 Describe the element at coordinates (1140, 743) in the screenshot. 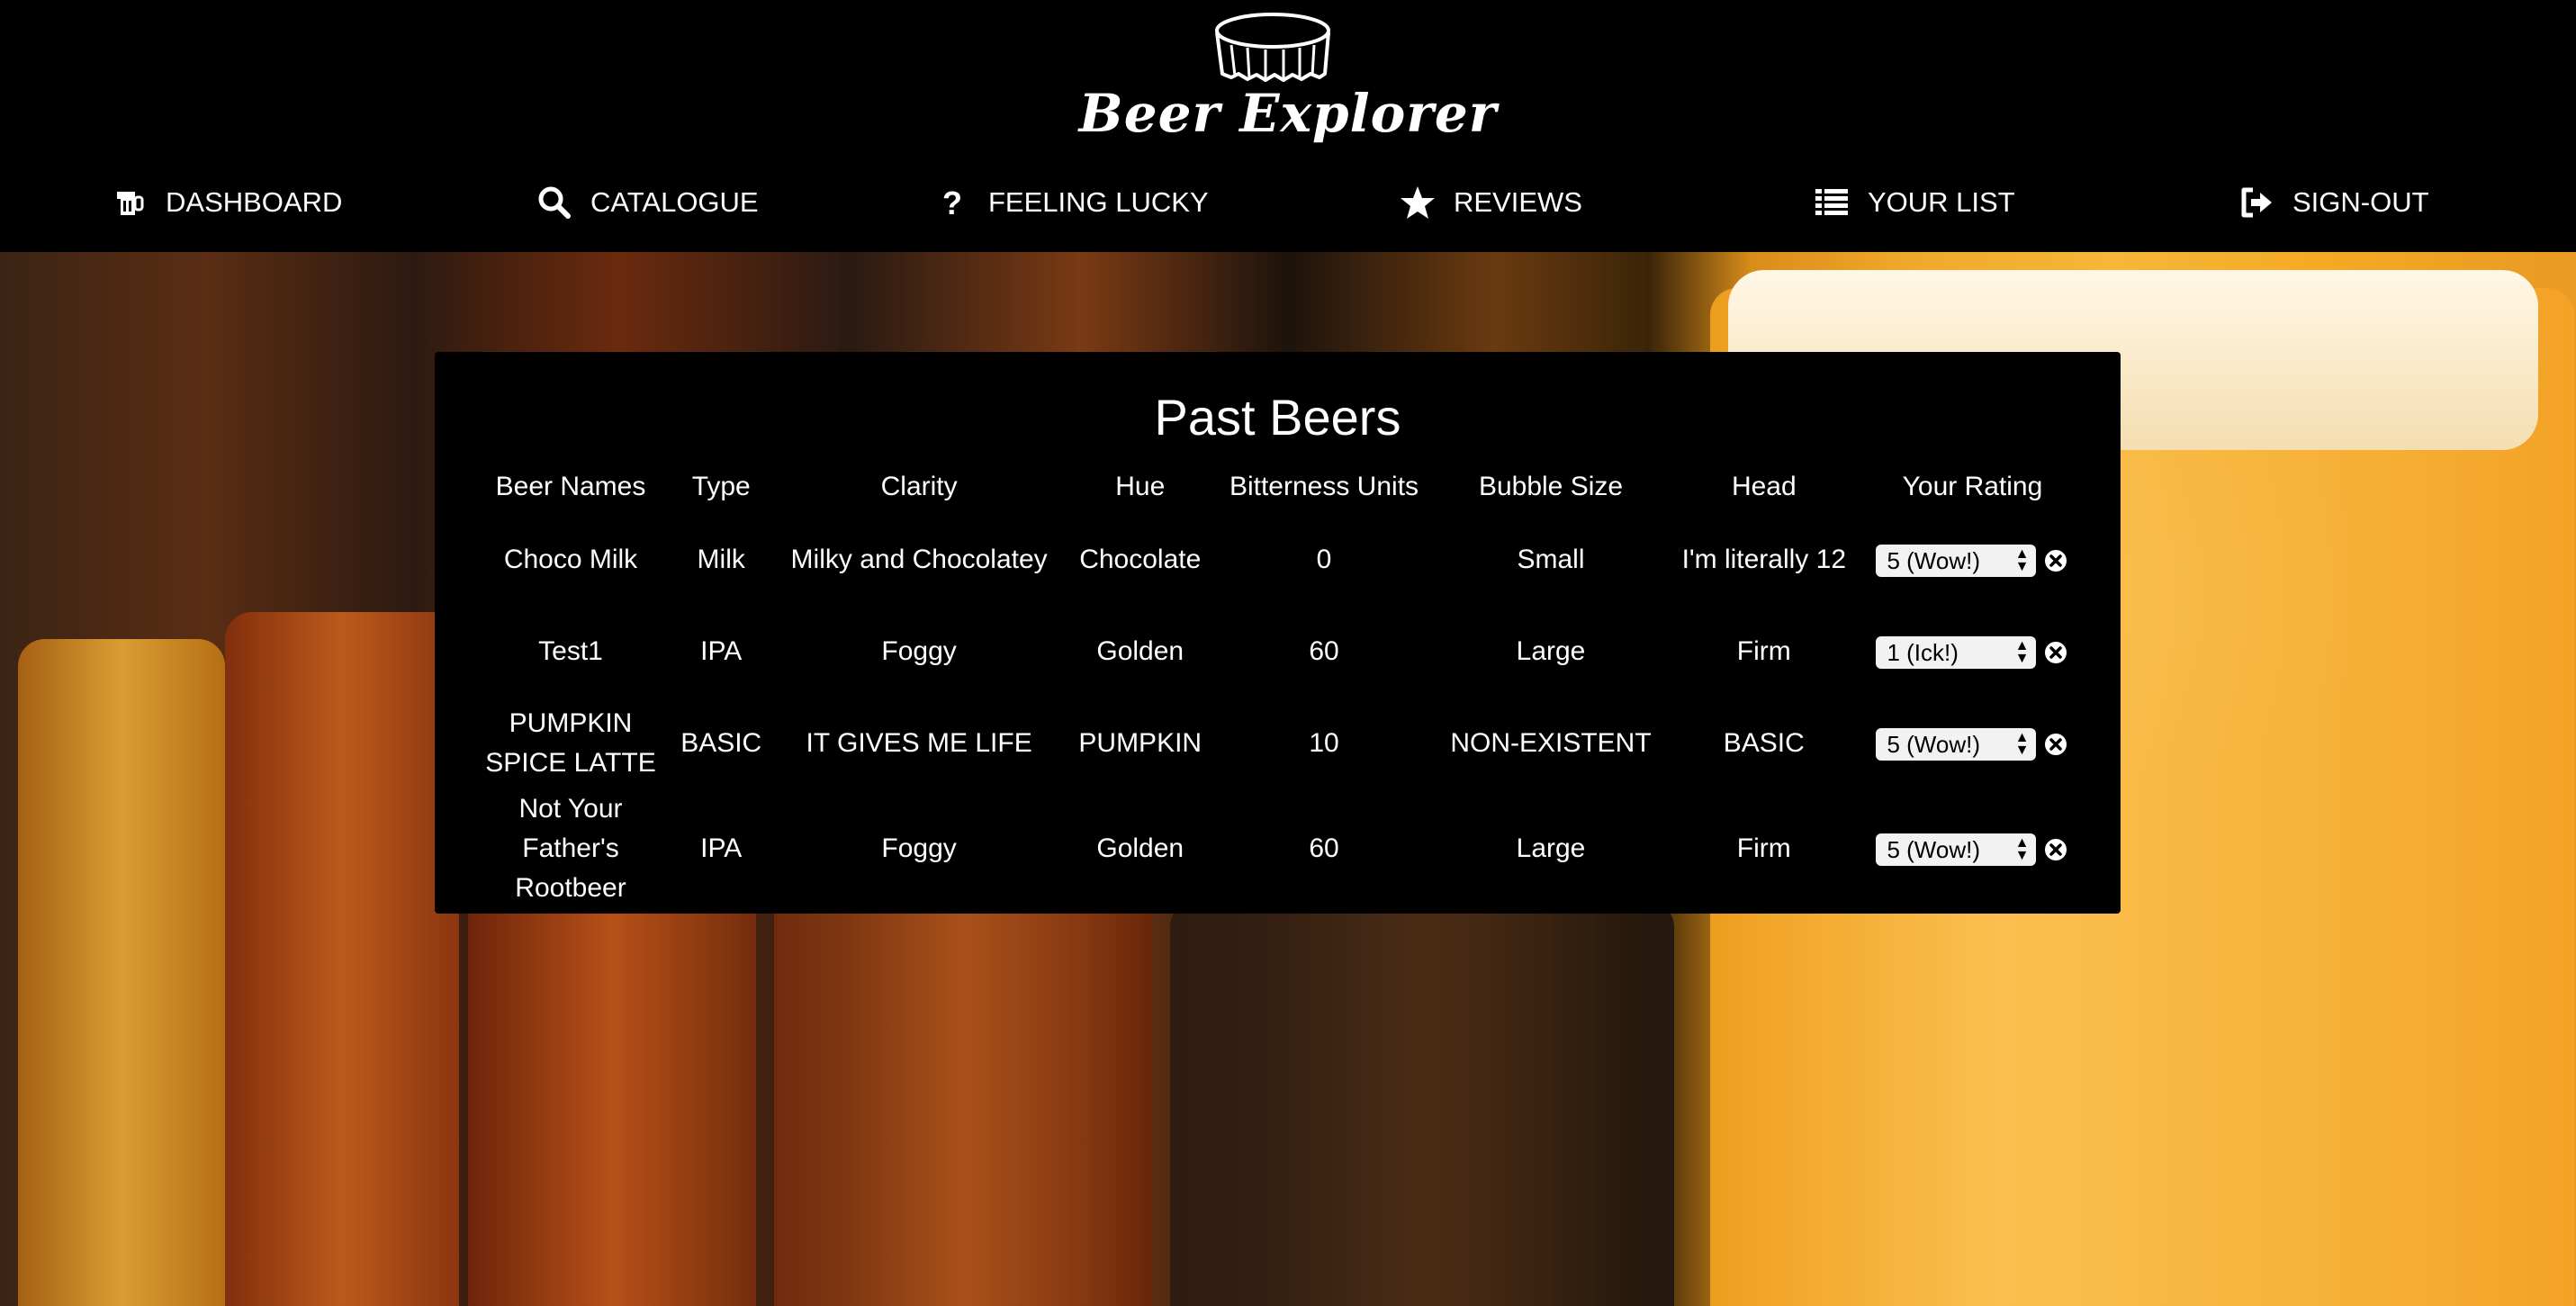

I see `hue-cell: PUMPKIN` at that location.